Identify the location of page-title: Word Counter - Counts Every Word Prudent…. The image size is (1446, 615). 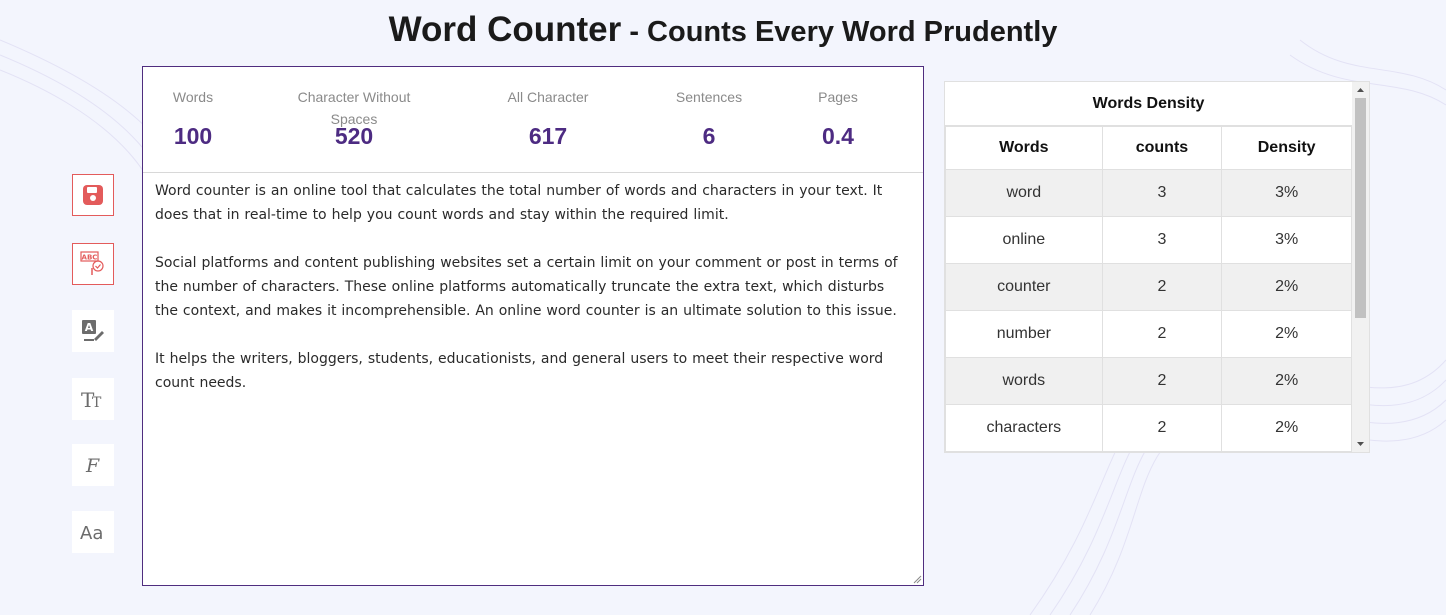
(723, 30).